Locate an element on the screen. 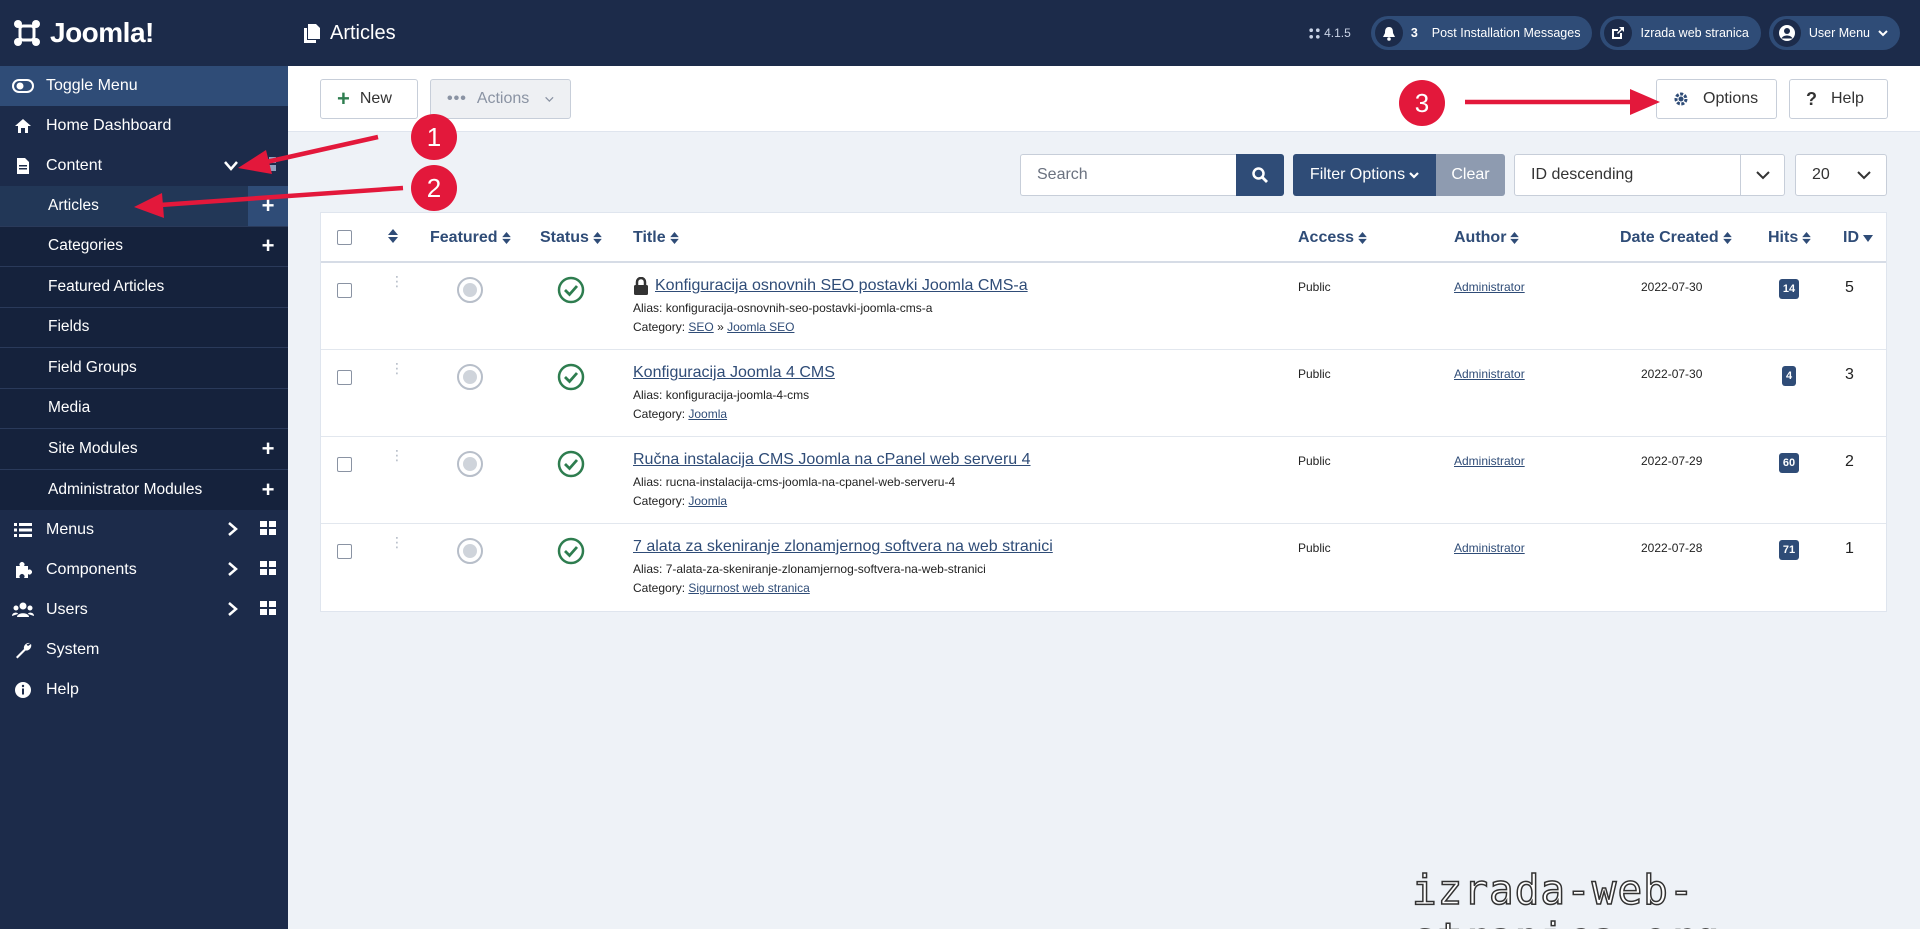 The width and height of the screenshot is (1920, 929). options-button: Options is located at coordinates (1716, 99).